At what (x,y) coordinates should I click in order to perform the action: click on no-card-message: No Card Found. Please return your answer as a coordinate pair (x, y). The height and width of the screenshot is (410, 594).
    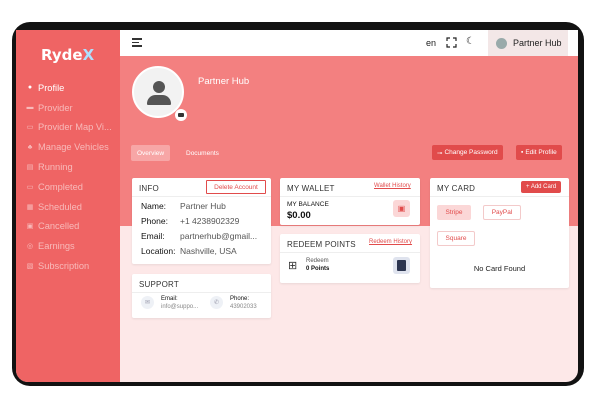
    Looking at the image, I should click on (499, 268).